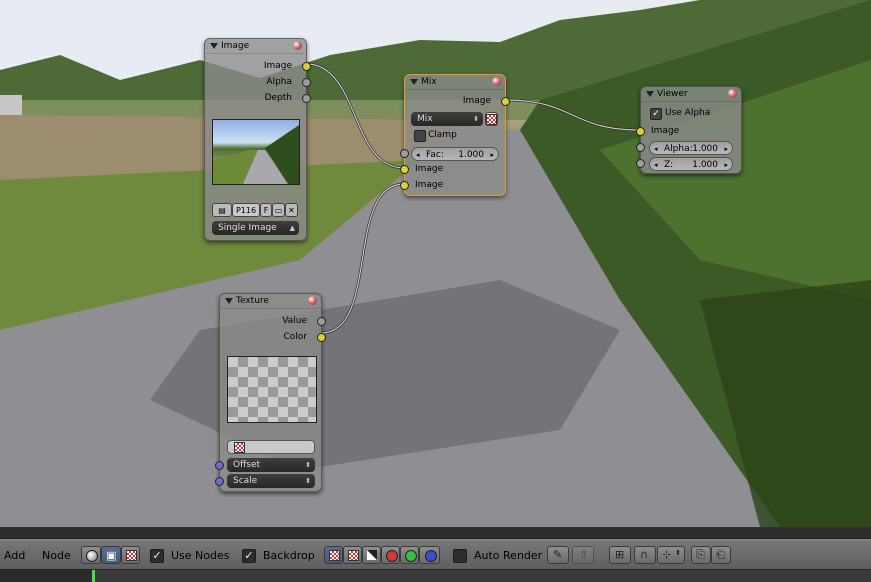 The width and height of the screenshot is (871, 582). What do you see at coordinates (691, 94) in the screenshot?
I see `viewer-node-header: Viewer` at bounding box center [691, 94].